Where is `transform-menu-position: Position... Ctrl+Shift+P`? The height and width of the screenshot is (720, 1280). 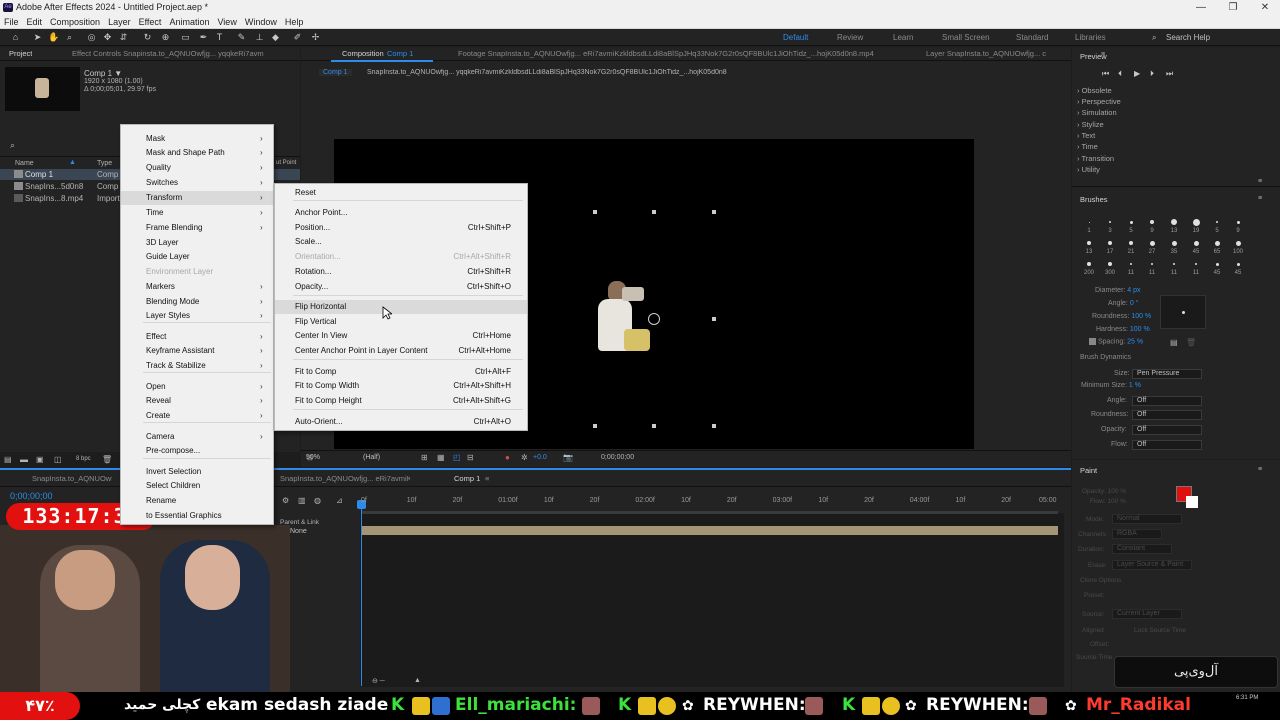 transform-menu-position: Position... Ctrl+Shift+P is located at coordinates (401, 228).